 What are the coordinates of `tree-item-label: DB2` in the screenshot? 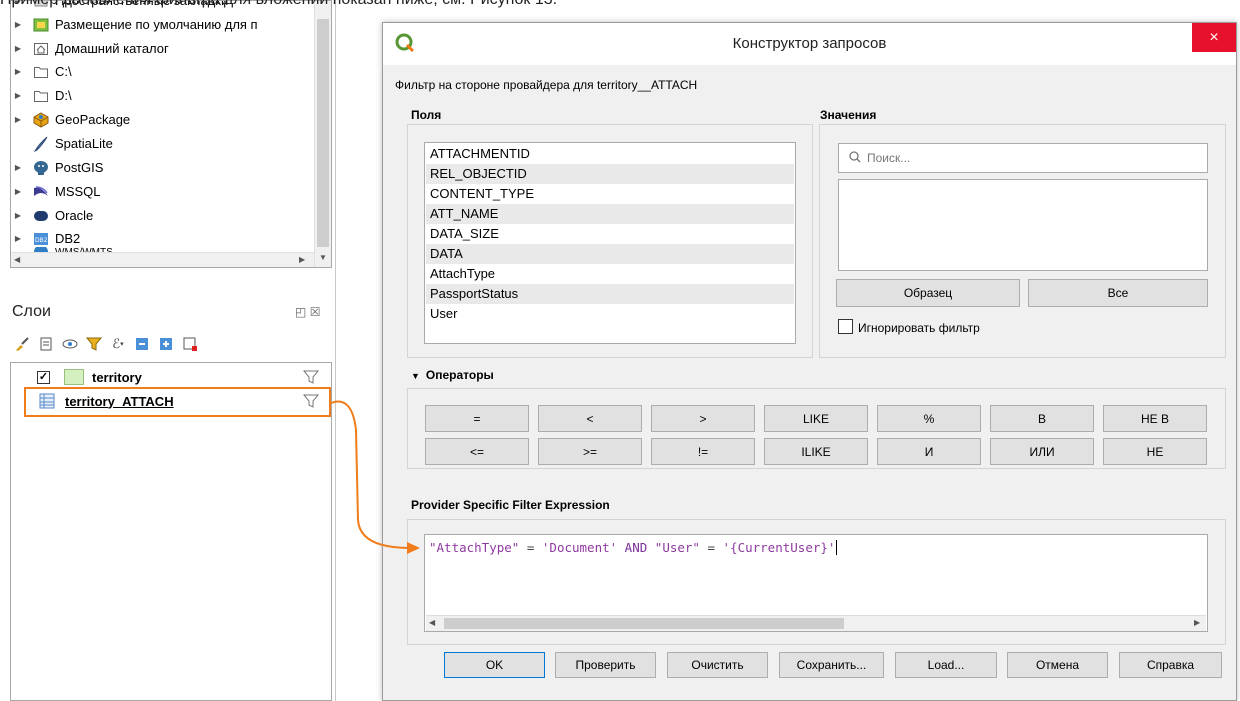 It's located at (68, 238).